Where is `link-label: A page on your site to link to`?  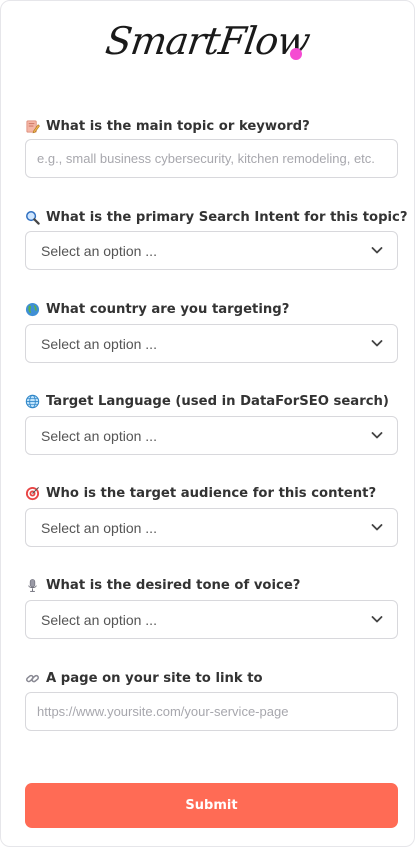
link-label: A page on your site to link to is located at coordinates (211, 678).